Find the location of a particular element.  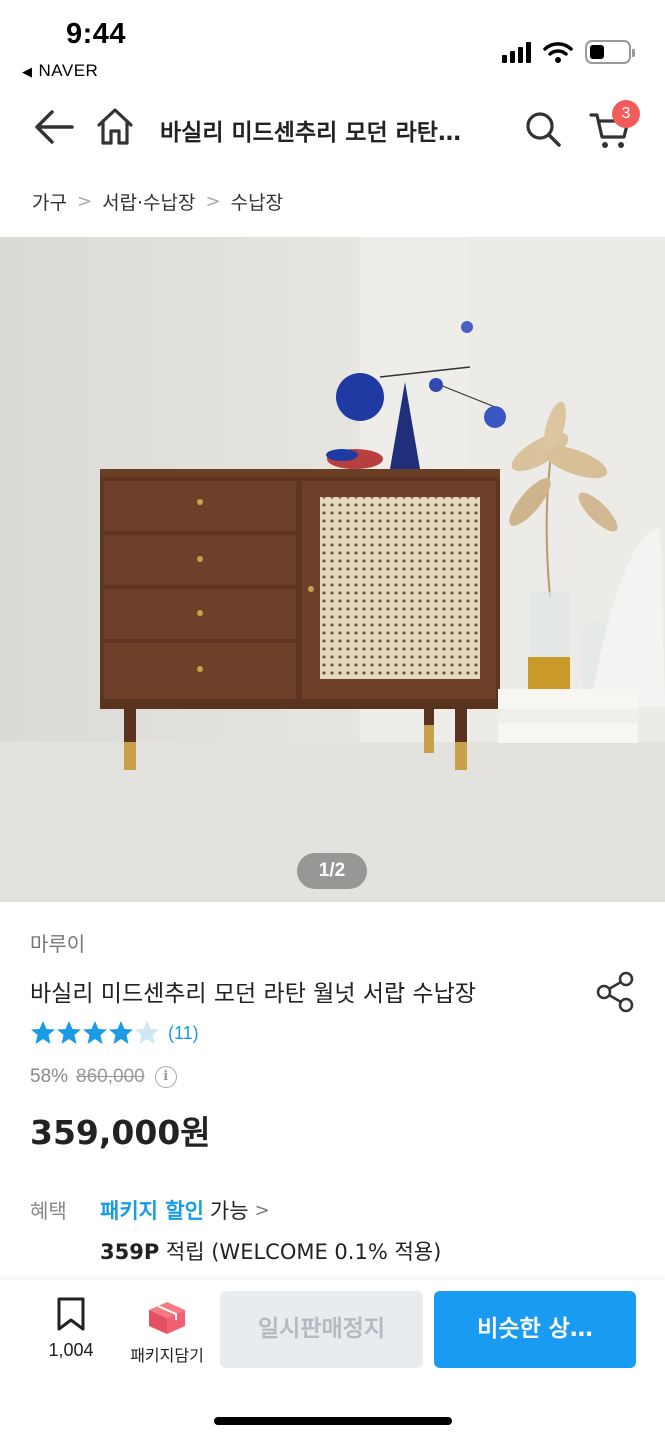

points-info: 359P 적립 (WELCOME 0.1% 적용) is located at coordinates (270, 1251).